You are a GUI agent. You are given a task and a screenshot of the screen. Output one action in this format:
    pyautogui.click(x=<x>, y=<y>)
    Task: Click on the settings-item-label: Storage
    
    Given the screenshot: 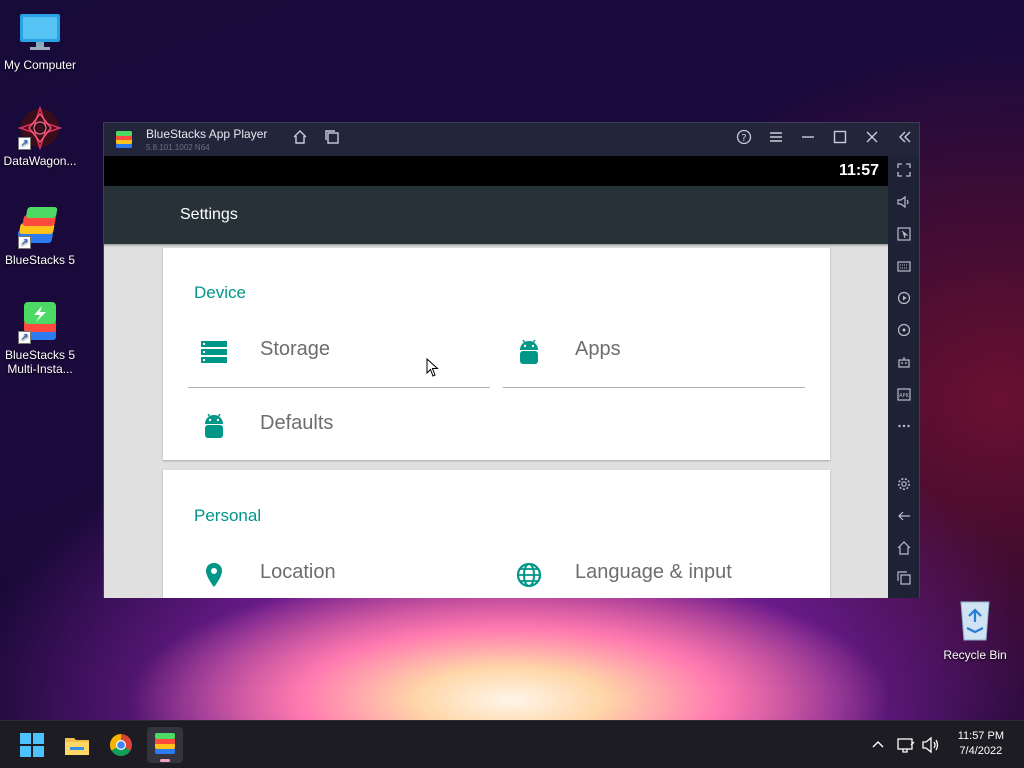 What is the action you would take?
    pyautogui.click(x=295, y=349)
    